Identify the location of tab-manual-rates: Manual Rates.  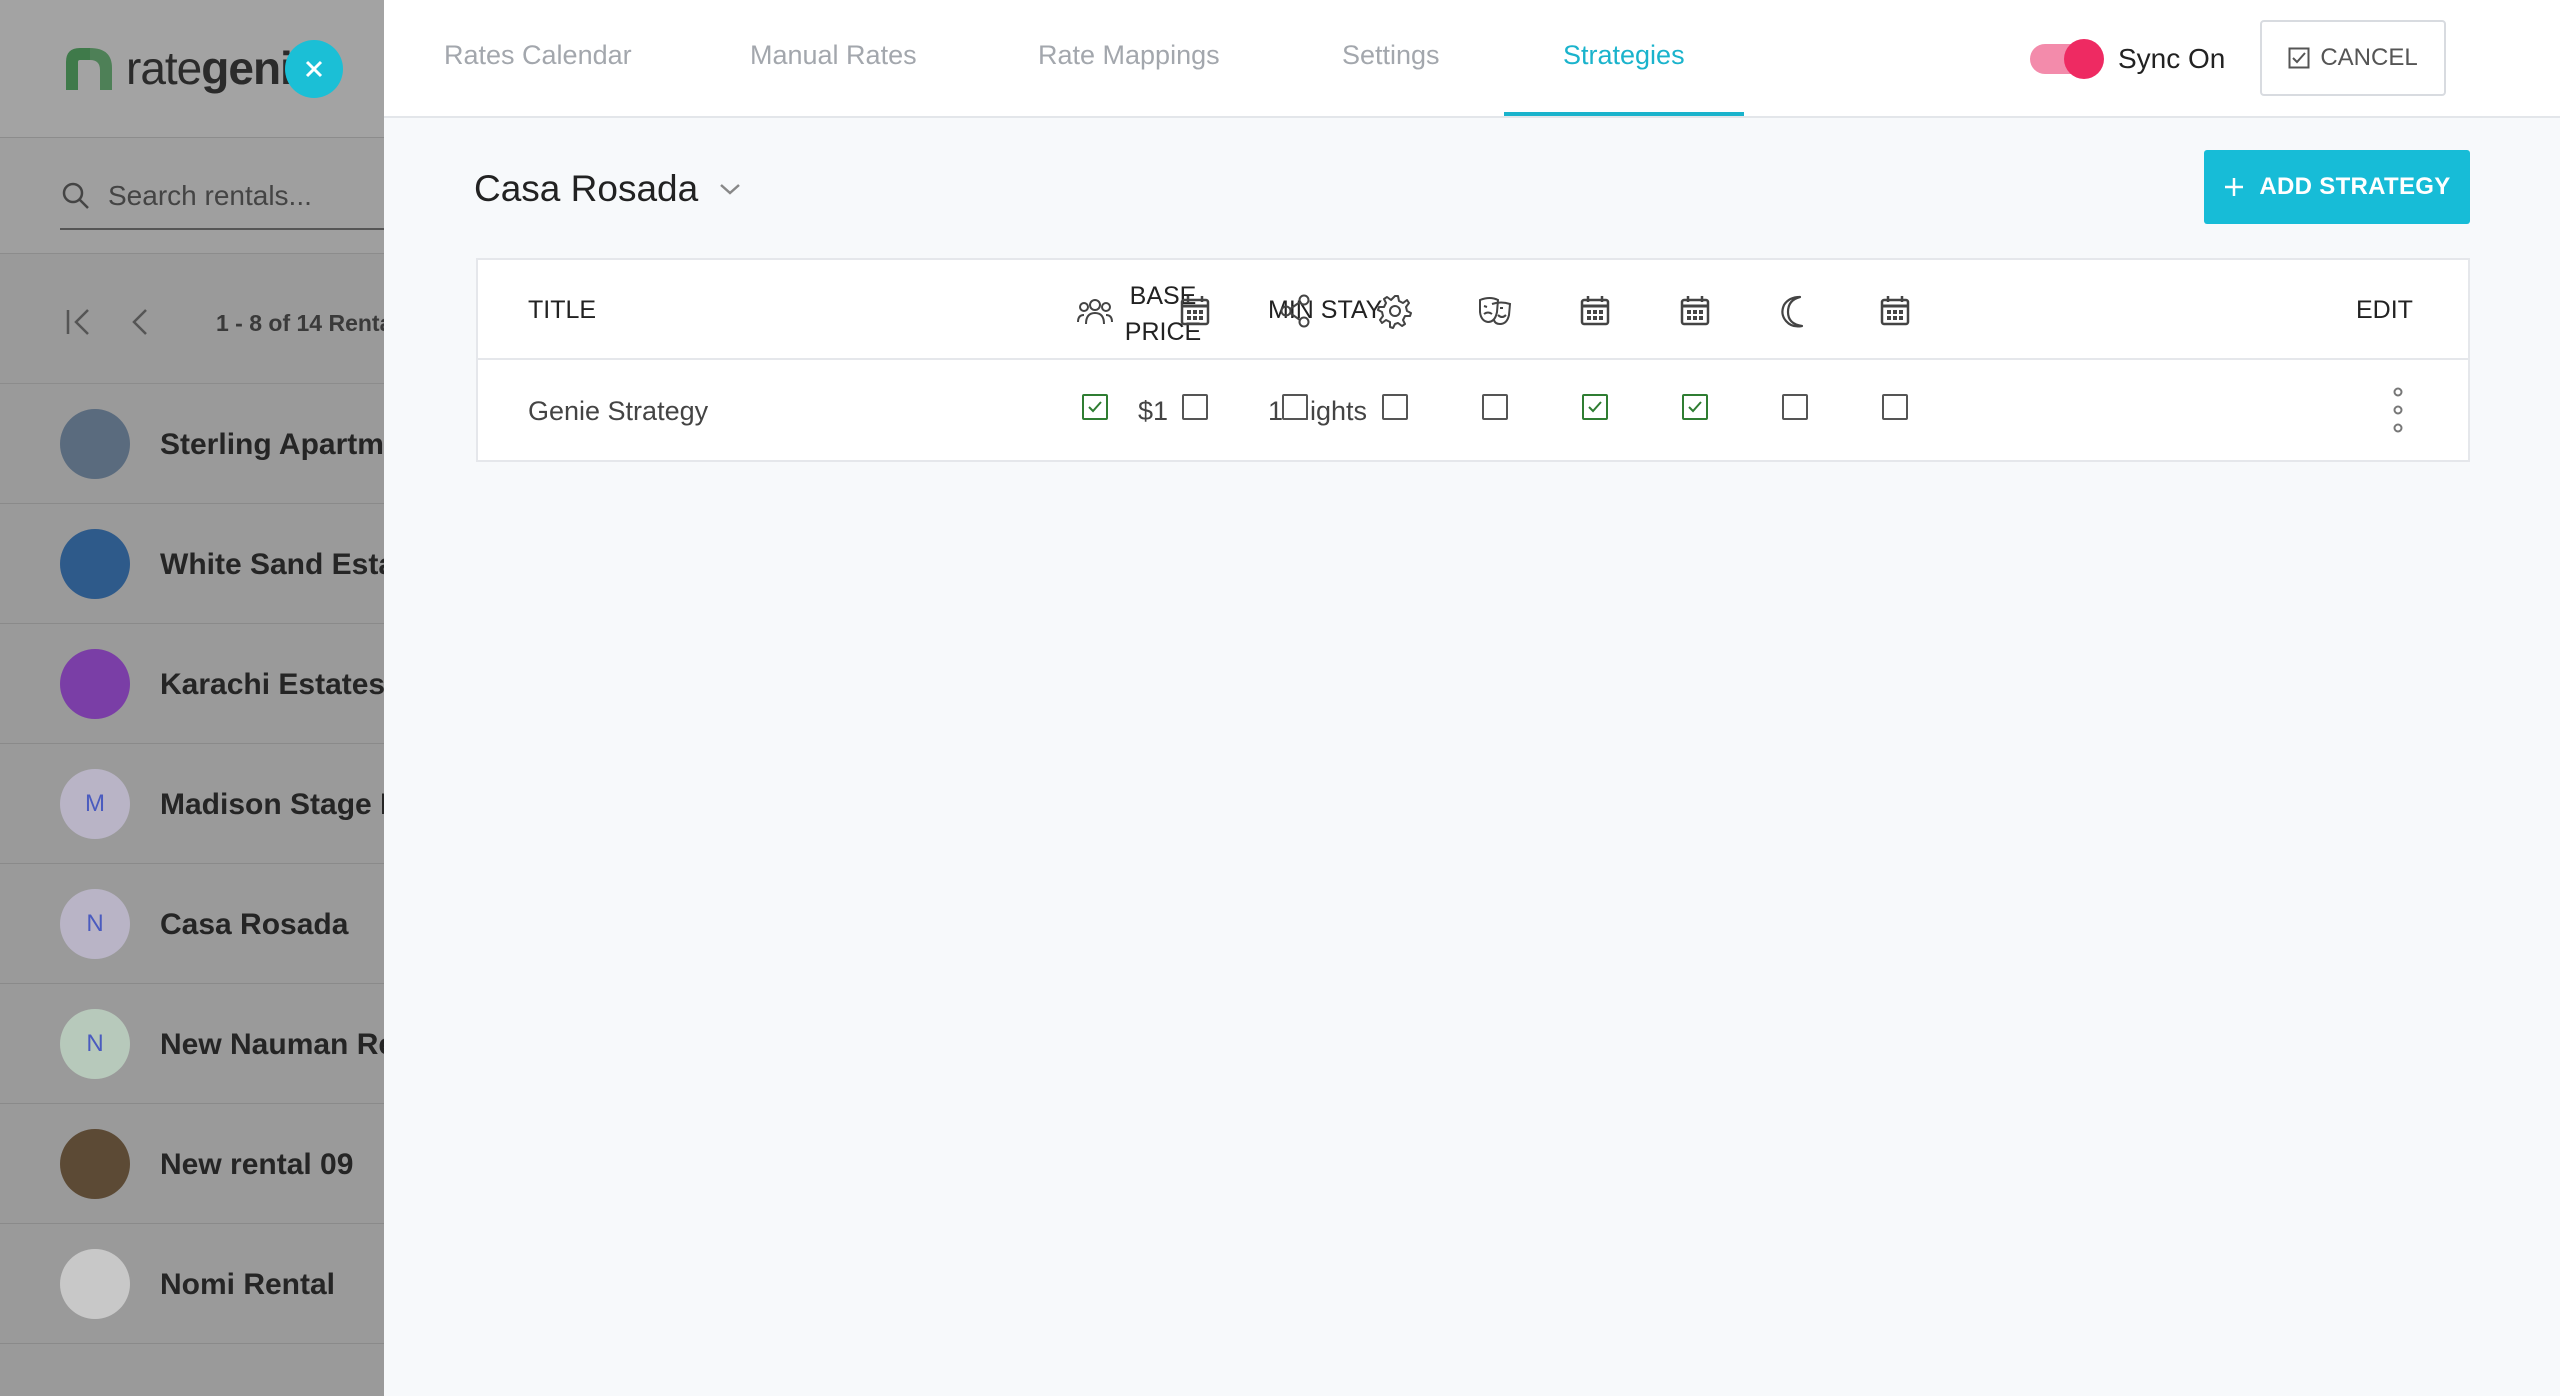
(833, 55).